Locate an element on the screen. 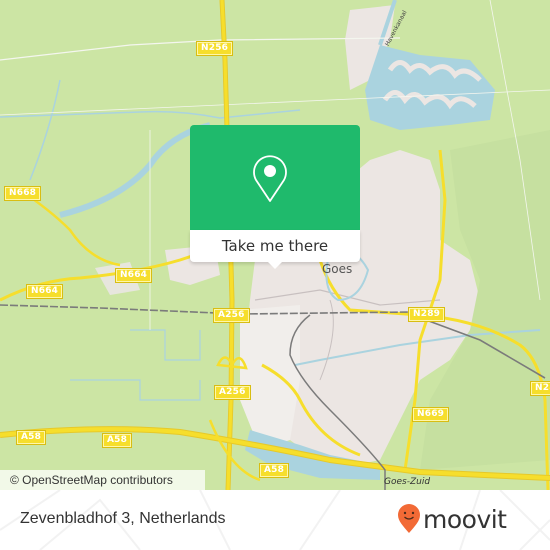 The height and width of the screenshot is (550, 550). take-me-there-button: Take me there is located at coordinates (275, 246).